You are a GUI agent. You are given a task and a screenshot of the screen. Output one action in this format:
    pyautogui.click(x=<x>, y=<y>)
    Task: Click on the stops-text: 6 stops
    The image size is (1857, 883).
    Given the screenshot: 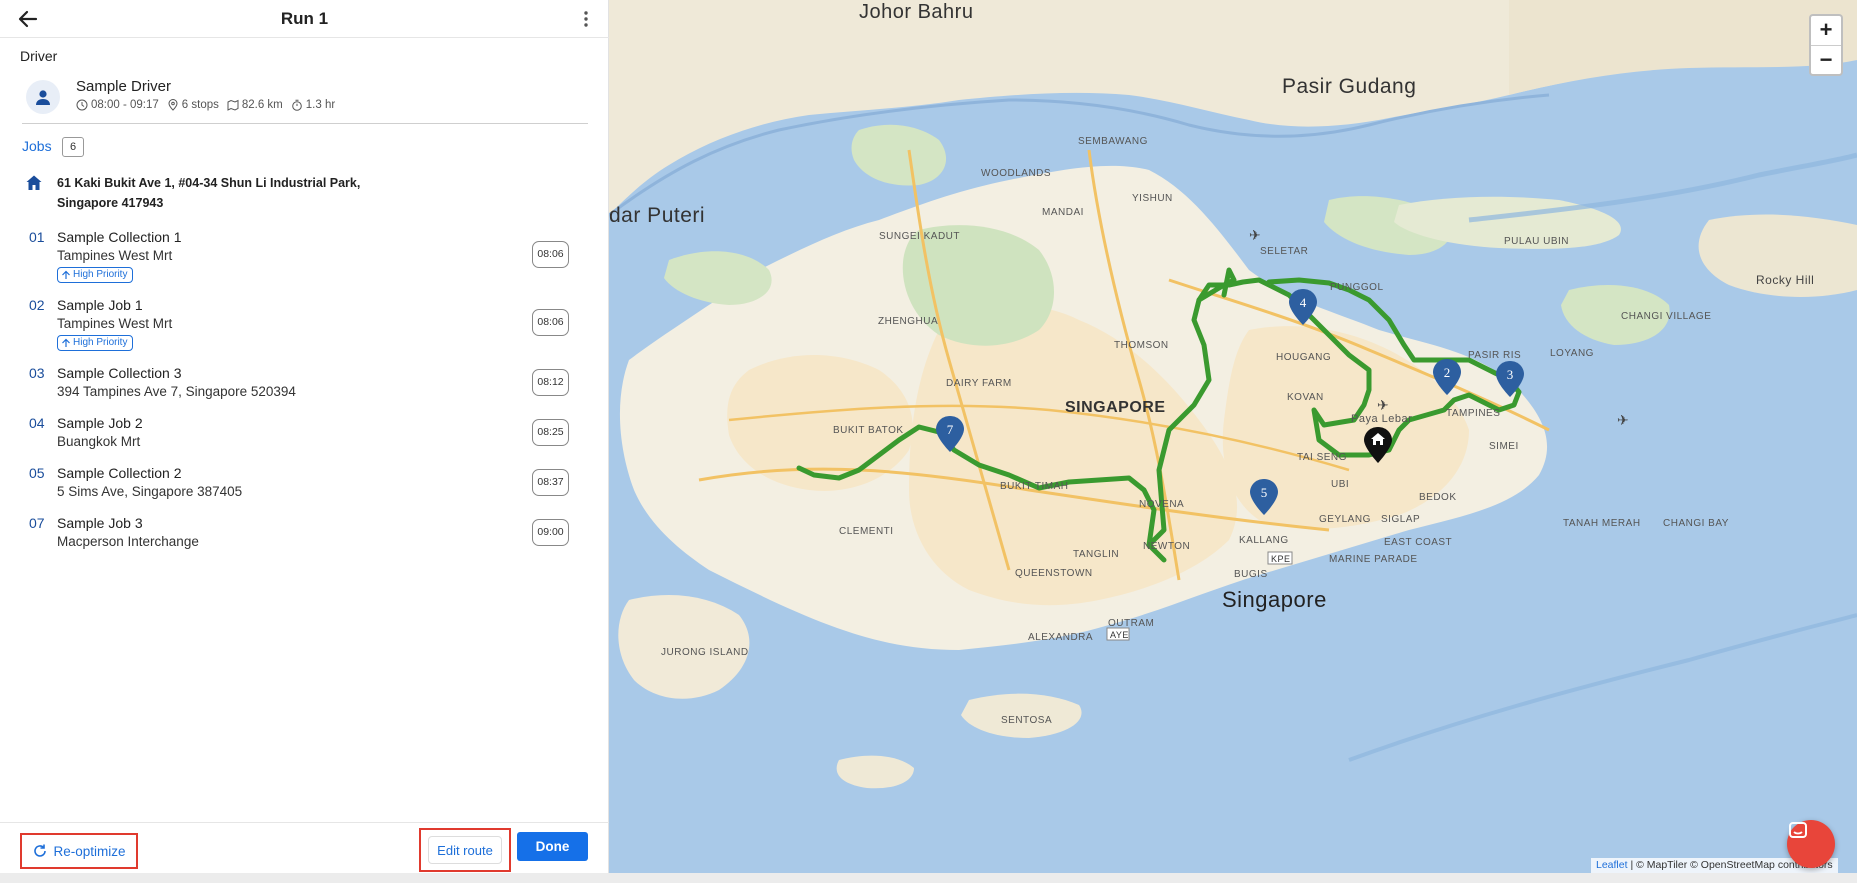 What is the action you would take?
    pyautogui.click(x=200, y=105)
    